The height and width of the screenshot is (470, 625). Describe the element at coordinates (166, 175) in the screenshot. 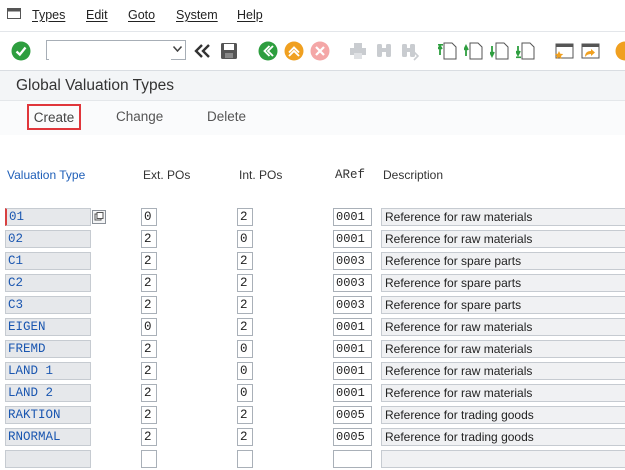

I see `header-ext-pos: Ext. POs` at that location.